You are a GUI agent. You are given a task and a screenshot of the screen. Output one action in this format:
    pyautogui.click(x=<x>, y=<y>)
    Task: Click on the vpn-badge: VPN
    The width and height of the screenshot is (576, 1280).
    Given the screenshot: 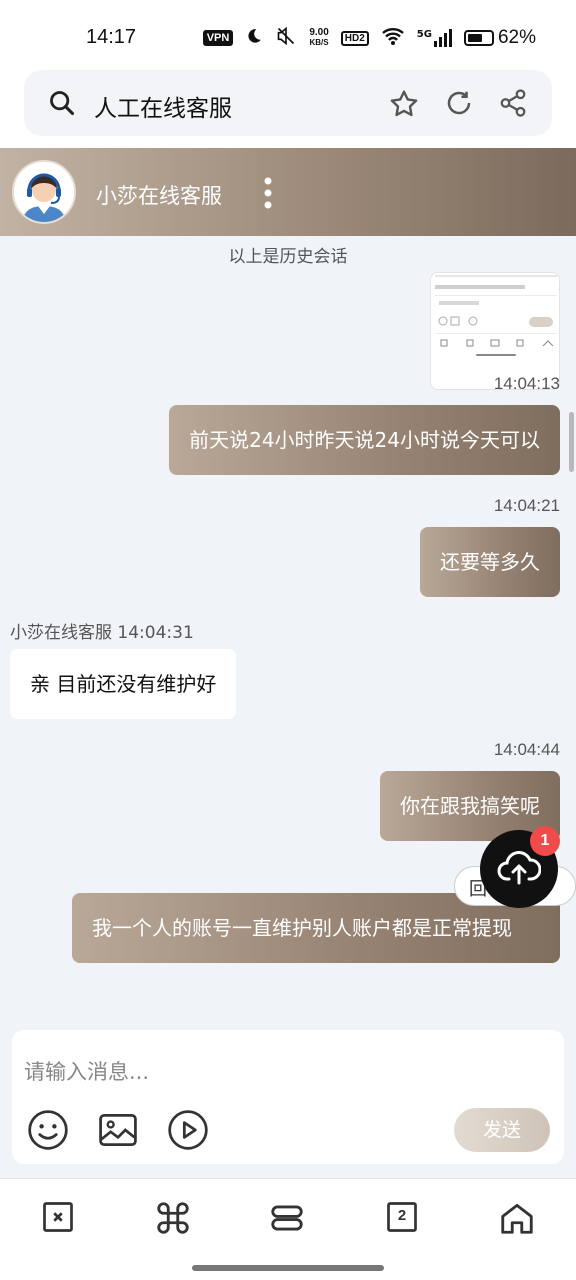 What is the action you would take?
    pyautogui.click(x=218, y=38)
    